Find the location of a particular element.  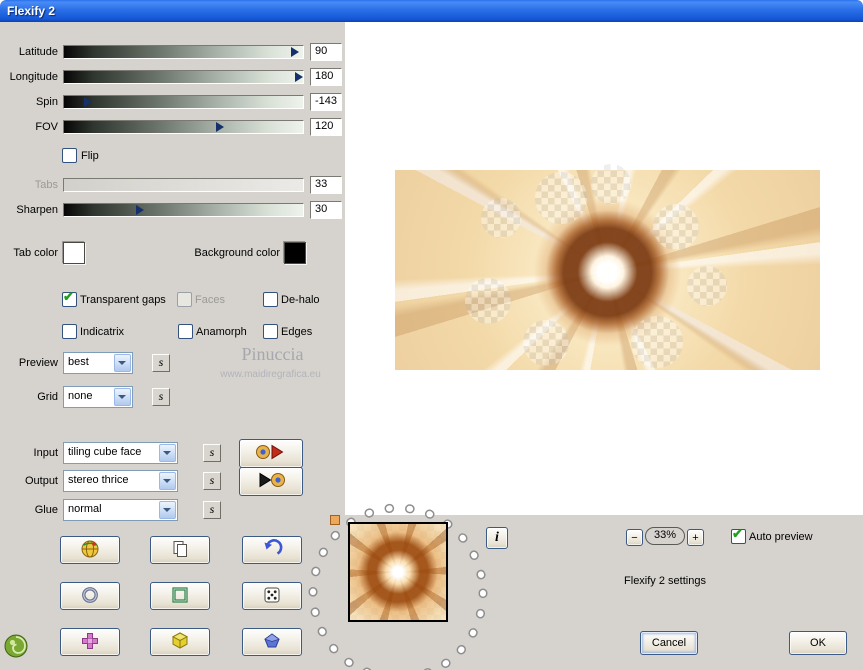

latitude-label: Latitude is located at coordinates (38, 52).